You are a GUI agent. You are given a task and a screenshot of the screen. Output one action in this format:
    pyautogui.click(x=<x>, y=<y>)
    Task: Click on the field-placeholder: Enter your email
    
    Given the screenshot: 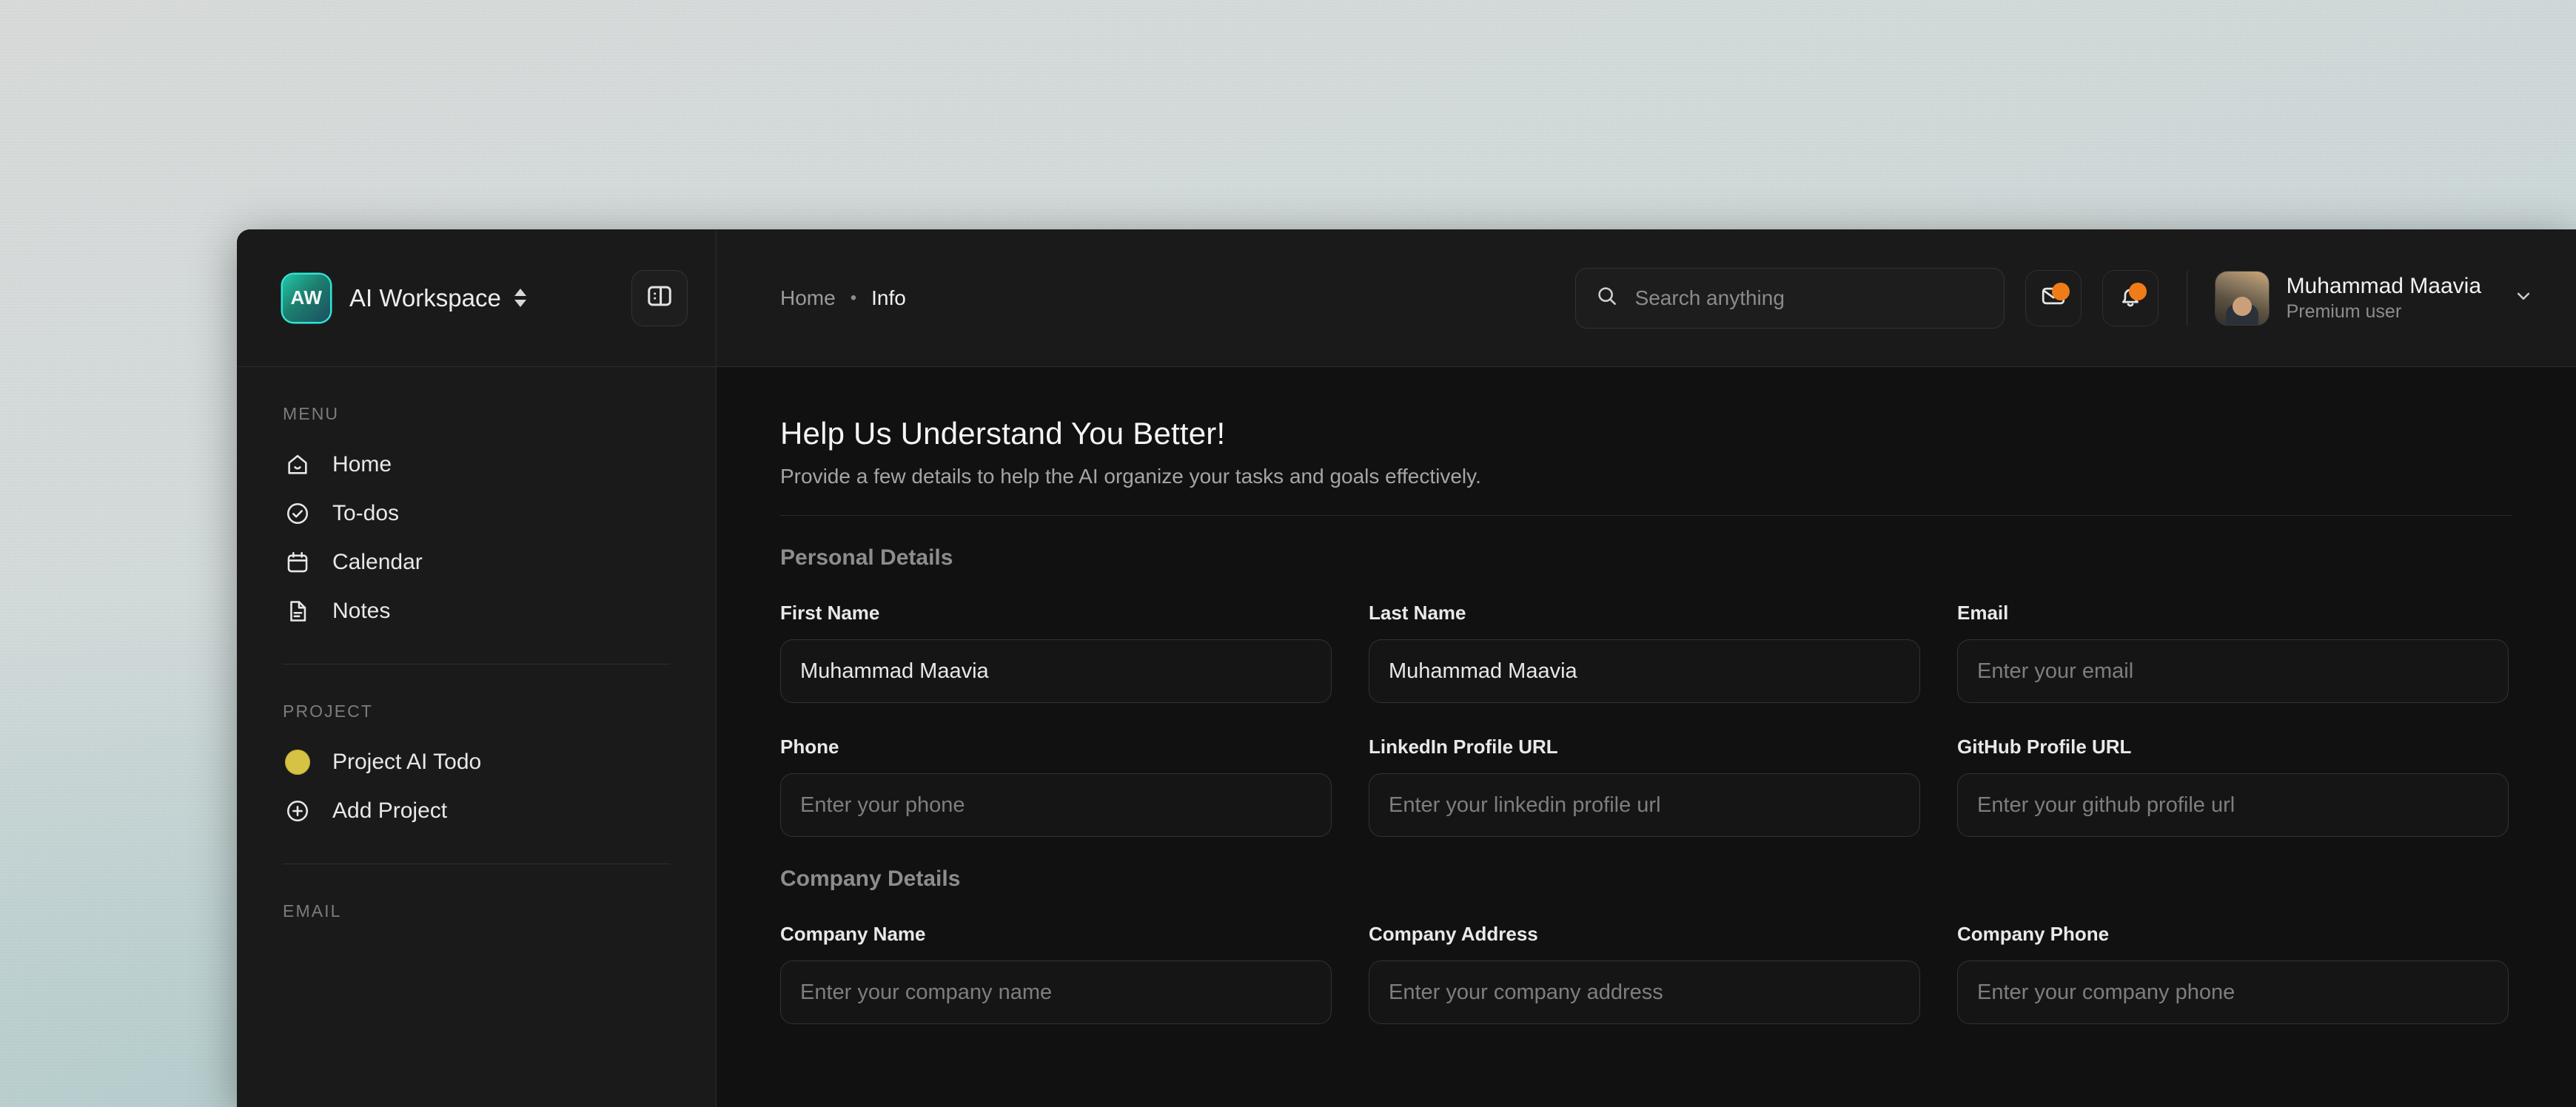 What is the action you would take?
    pyautogui.click(x=2055, y=671)
    